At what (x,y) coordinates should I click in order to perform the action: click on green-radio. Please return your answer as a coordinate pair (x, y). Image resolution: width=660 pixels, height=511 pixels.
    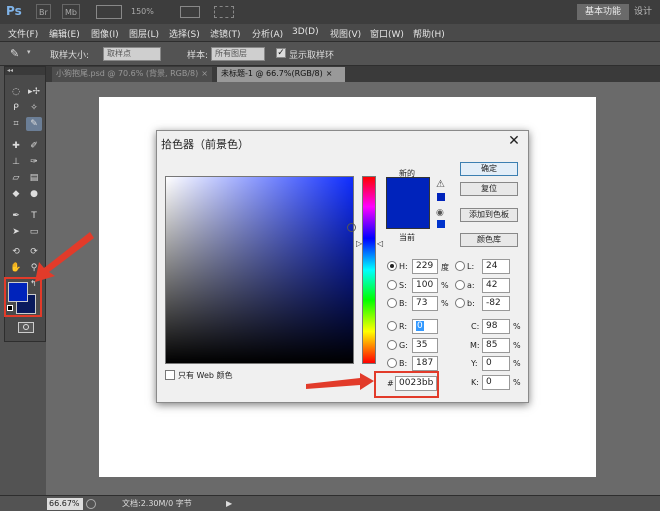
    Looking at the image, I should click on (392, 345).